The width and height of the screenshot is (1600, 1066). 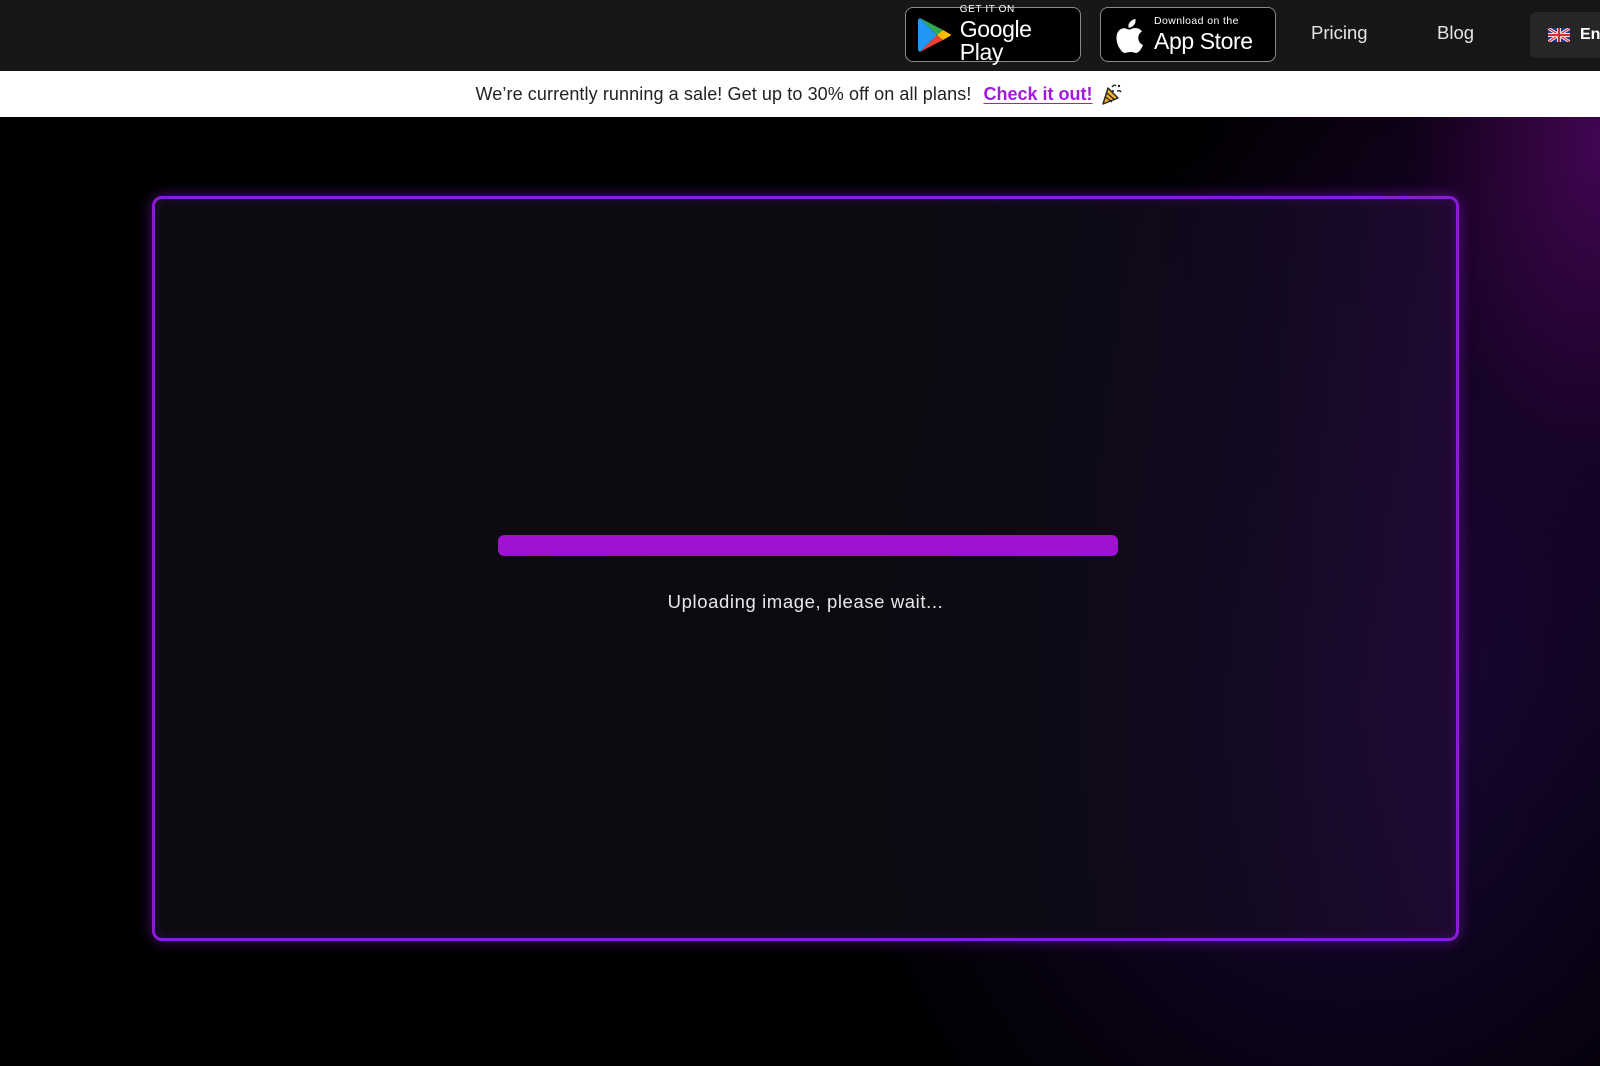 What do you see at coordinates (1203, 40) in the screenshot?
I see `app-store-label: App Store` at bounding box center [1203, 40].